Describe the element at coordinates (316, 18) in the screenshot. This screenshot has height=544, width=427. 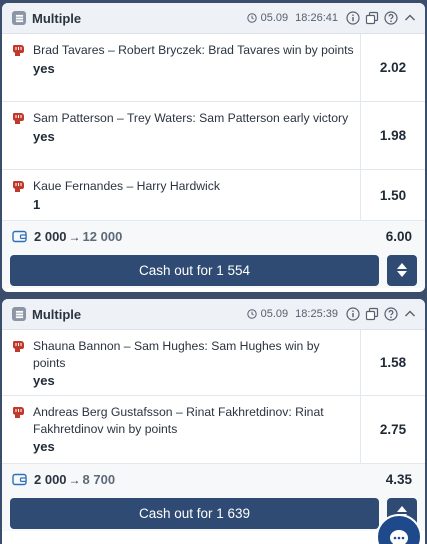
I see `bet-time: 18:26:41` at that location.